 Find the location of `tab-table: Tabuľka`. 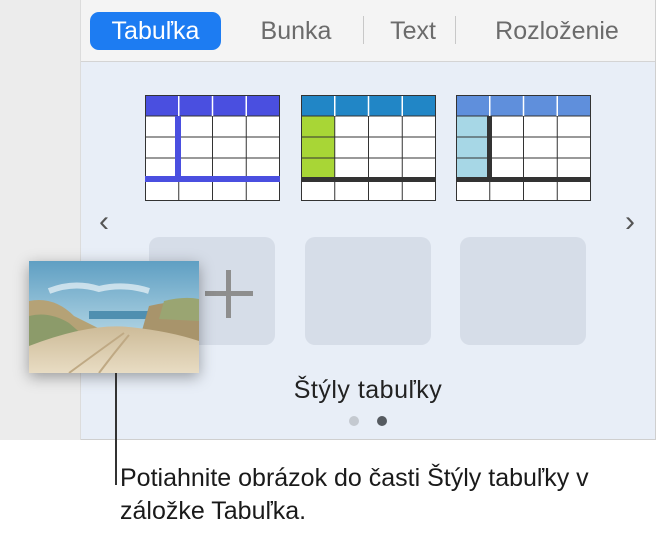

tab-table: Tabuľka is located at coordinates (155, 31).